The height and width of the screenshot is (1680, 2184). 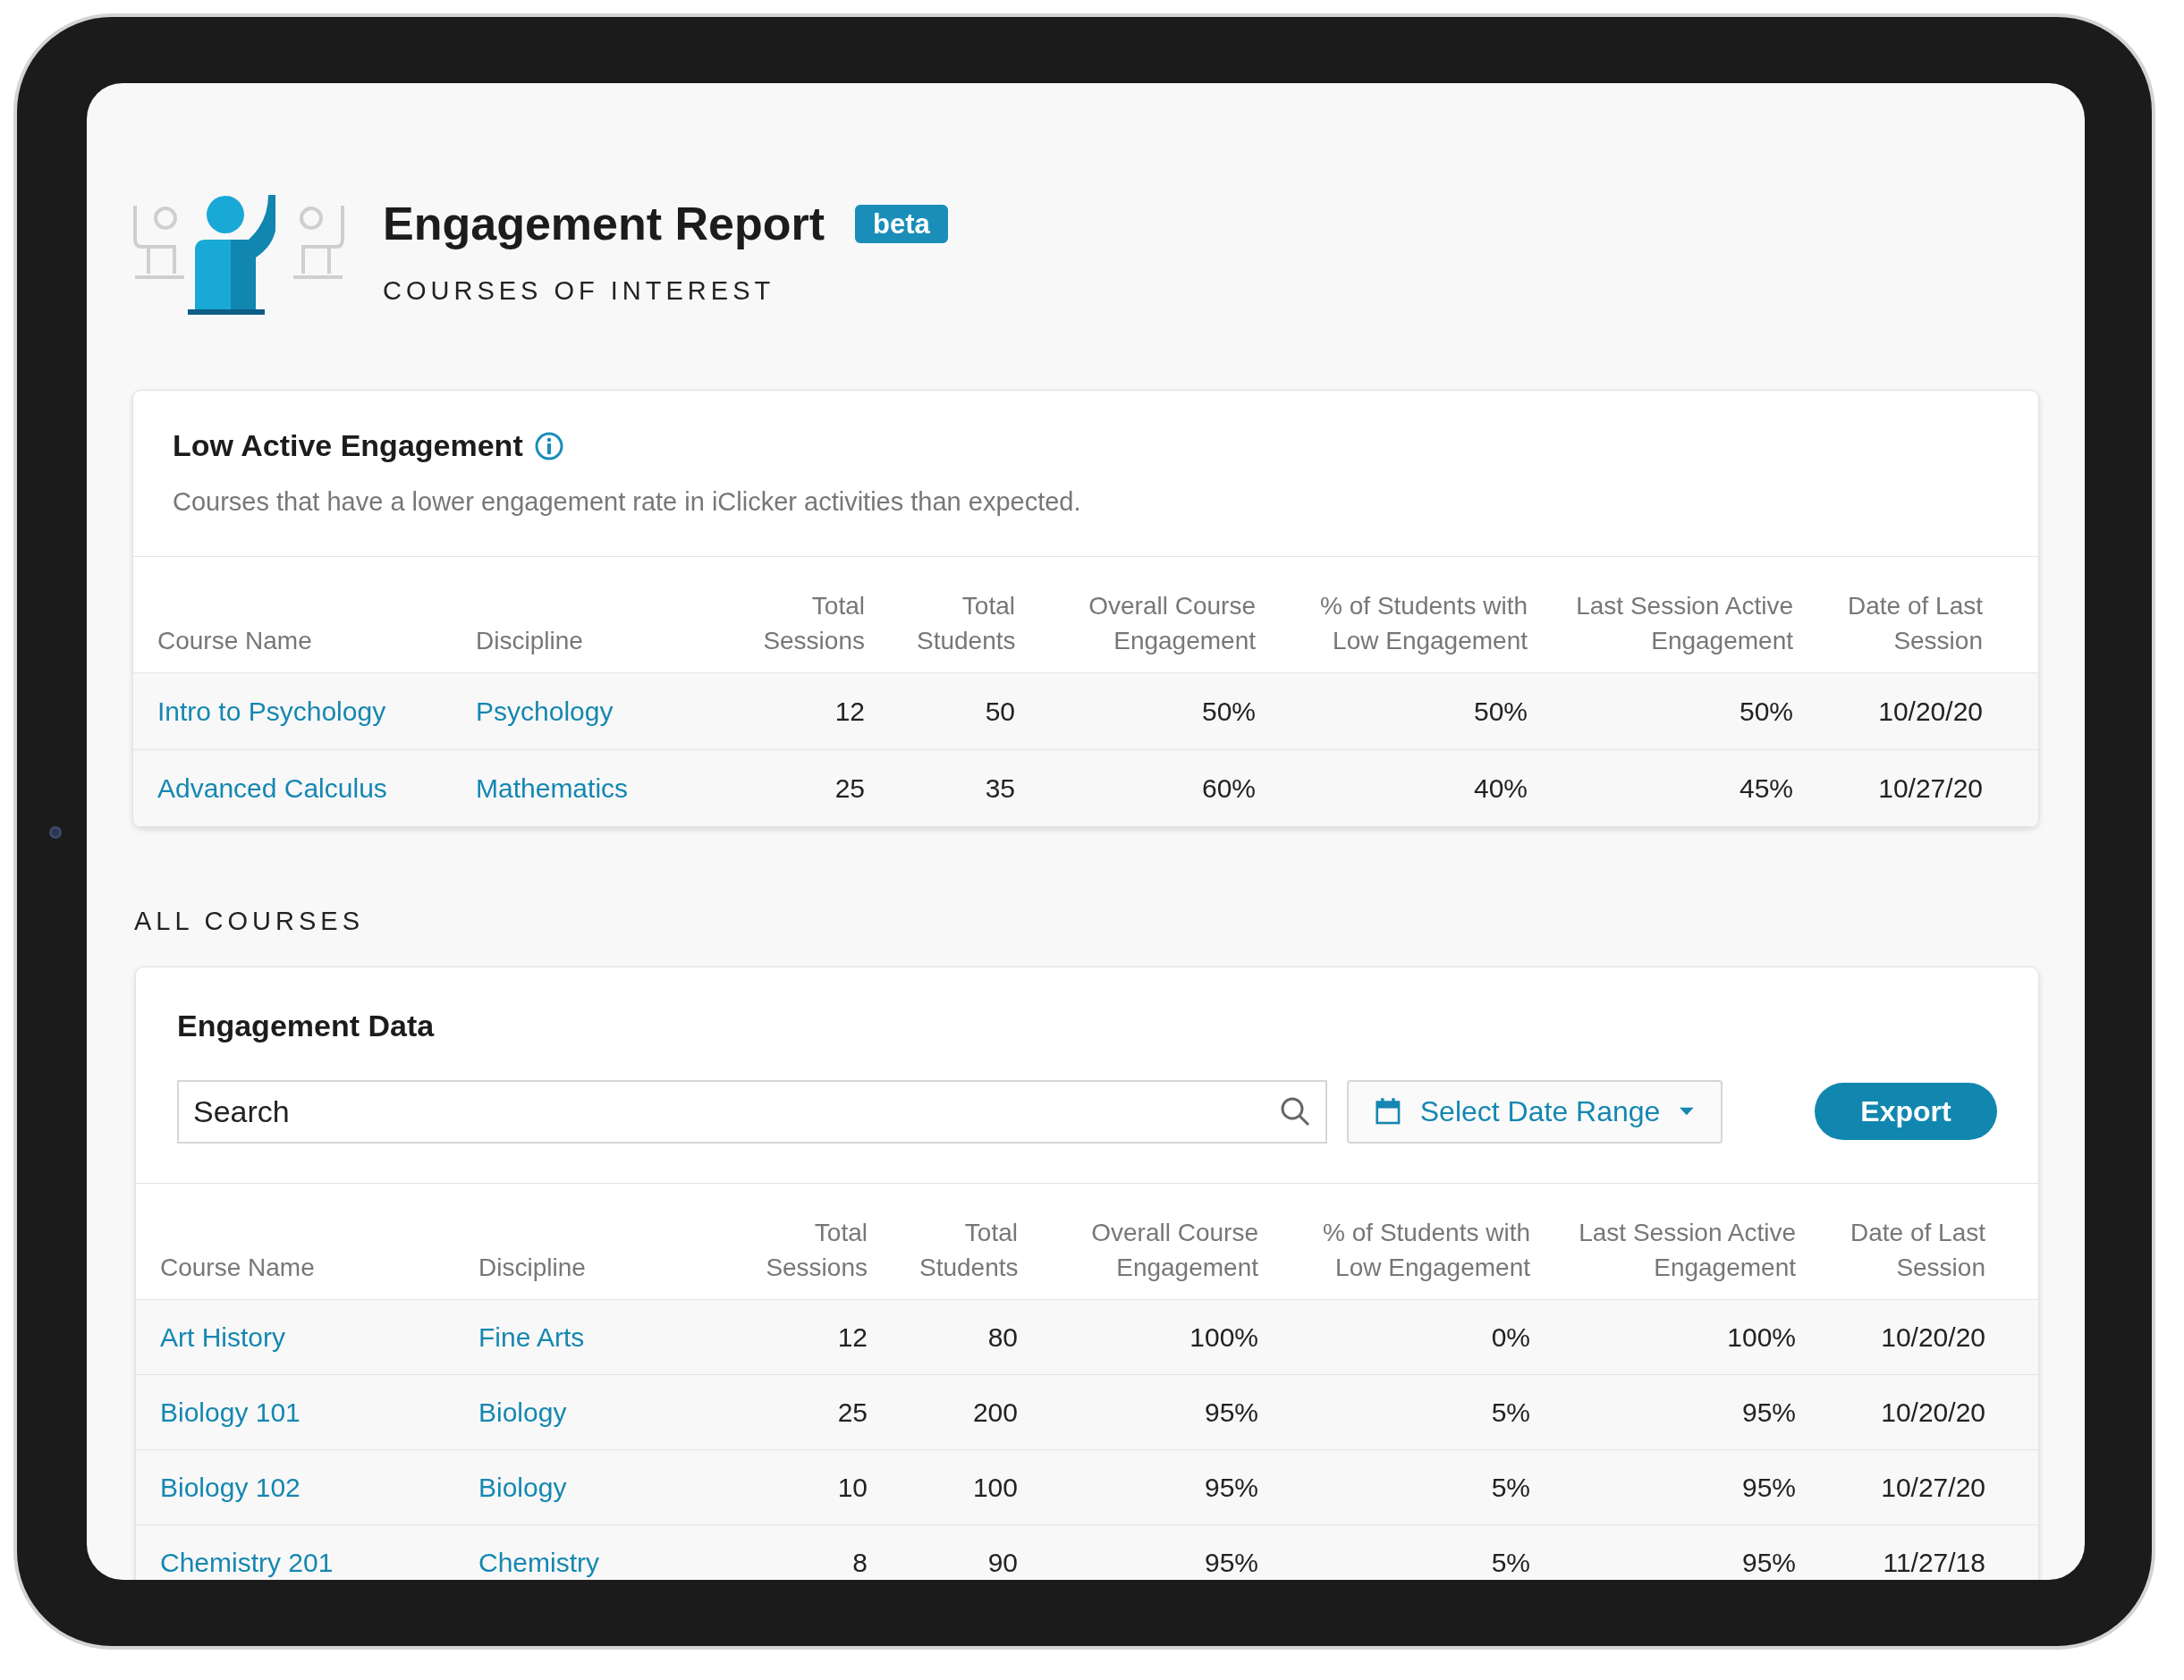 What do you see at coordinates (627, 502) in the screenshot?
I see `card-description: Courses that have a lower engagement rate in iClicker activities than expected.` at bounding box center [627, 502].